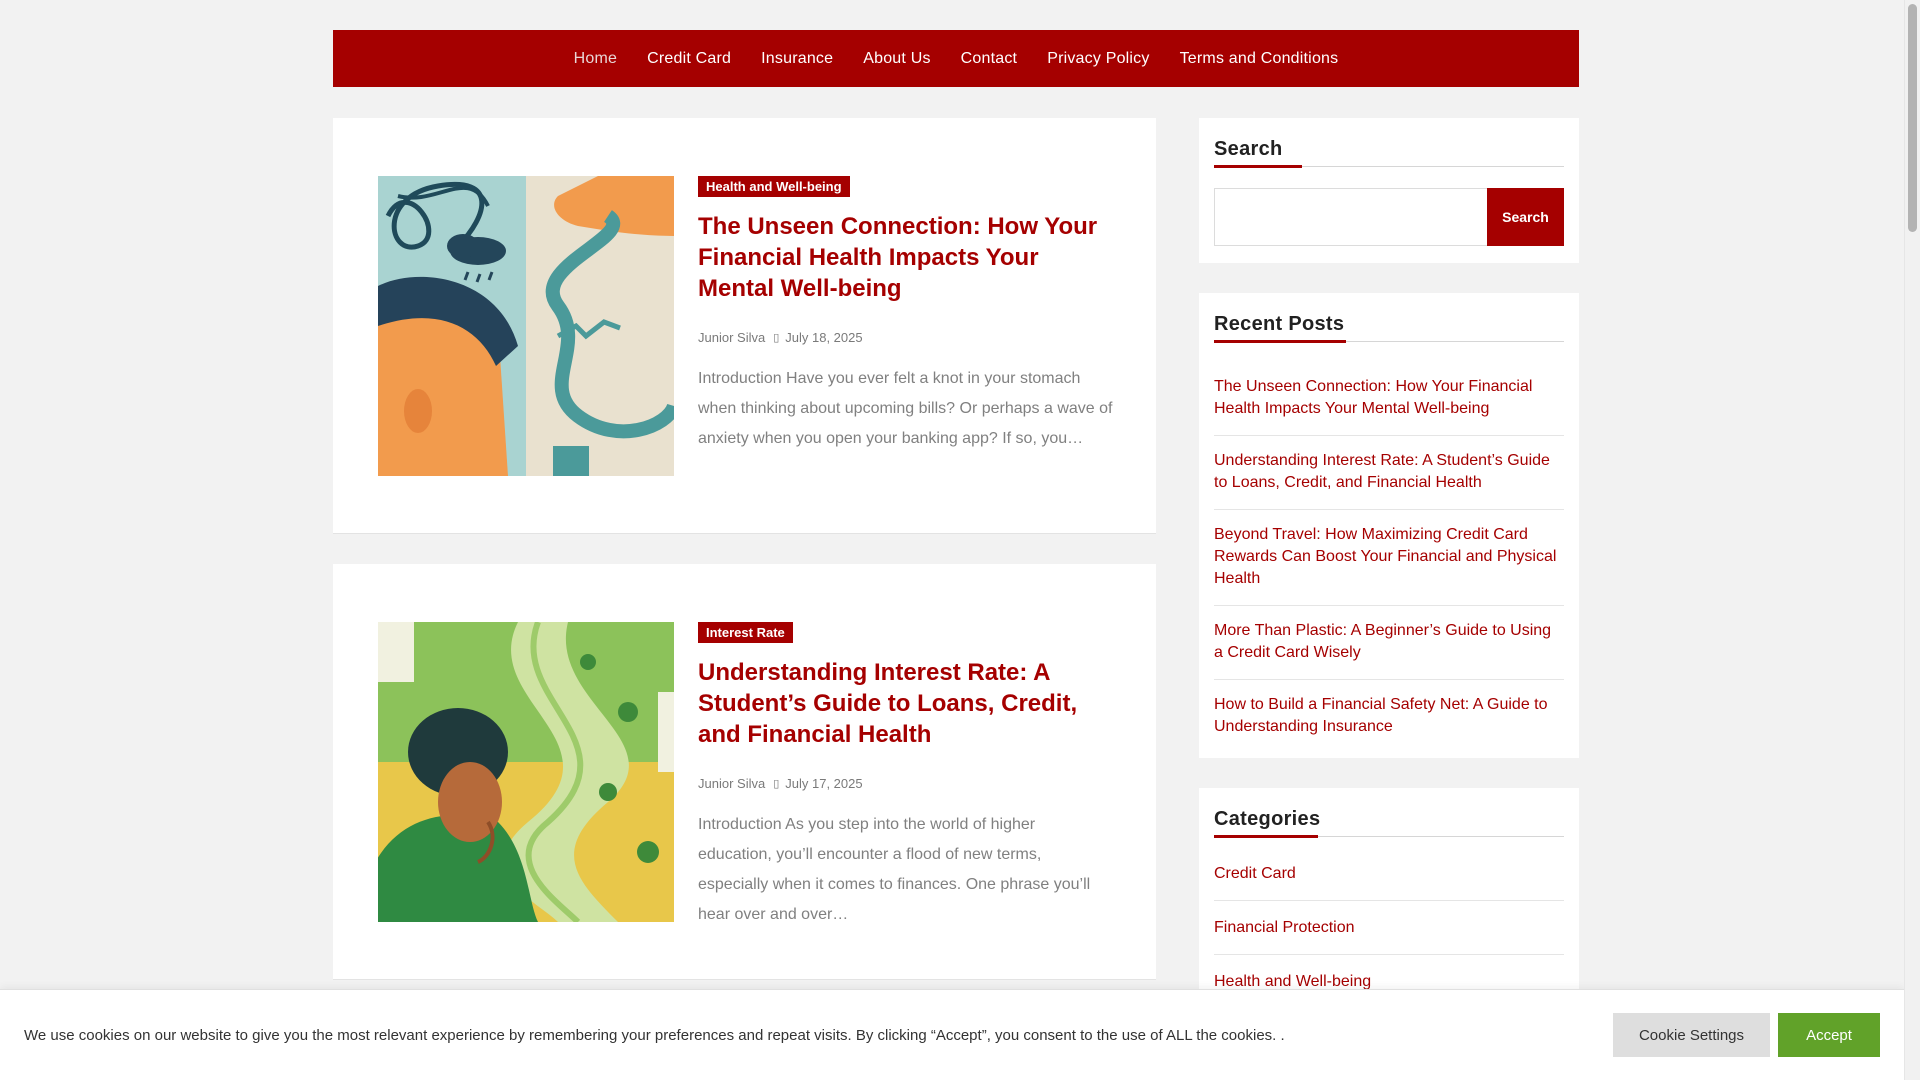 This screenshot has height=1080, width=1920. What do you see at coordinates (1279, 324) in the screenshot?
I see `widget-title-text: Recent Posts` at bounding box center [1279, 324].